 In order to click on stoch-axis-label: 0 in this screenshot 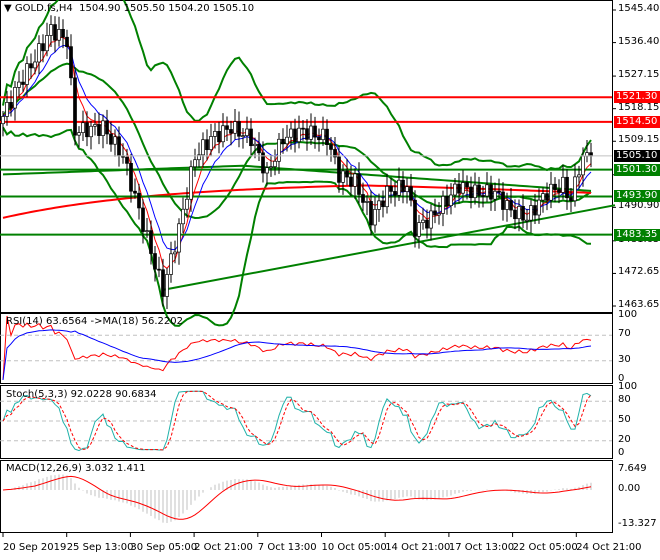, I will do `click(621, 452)`.